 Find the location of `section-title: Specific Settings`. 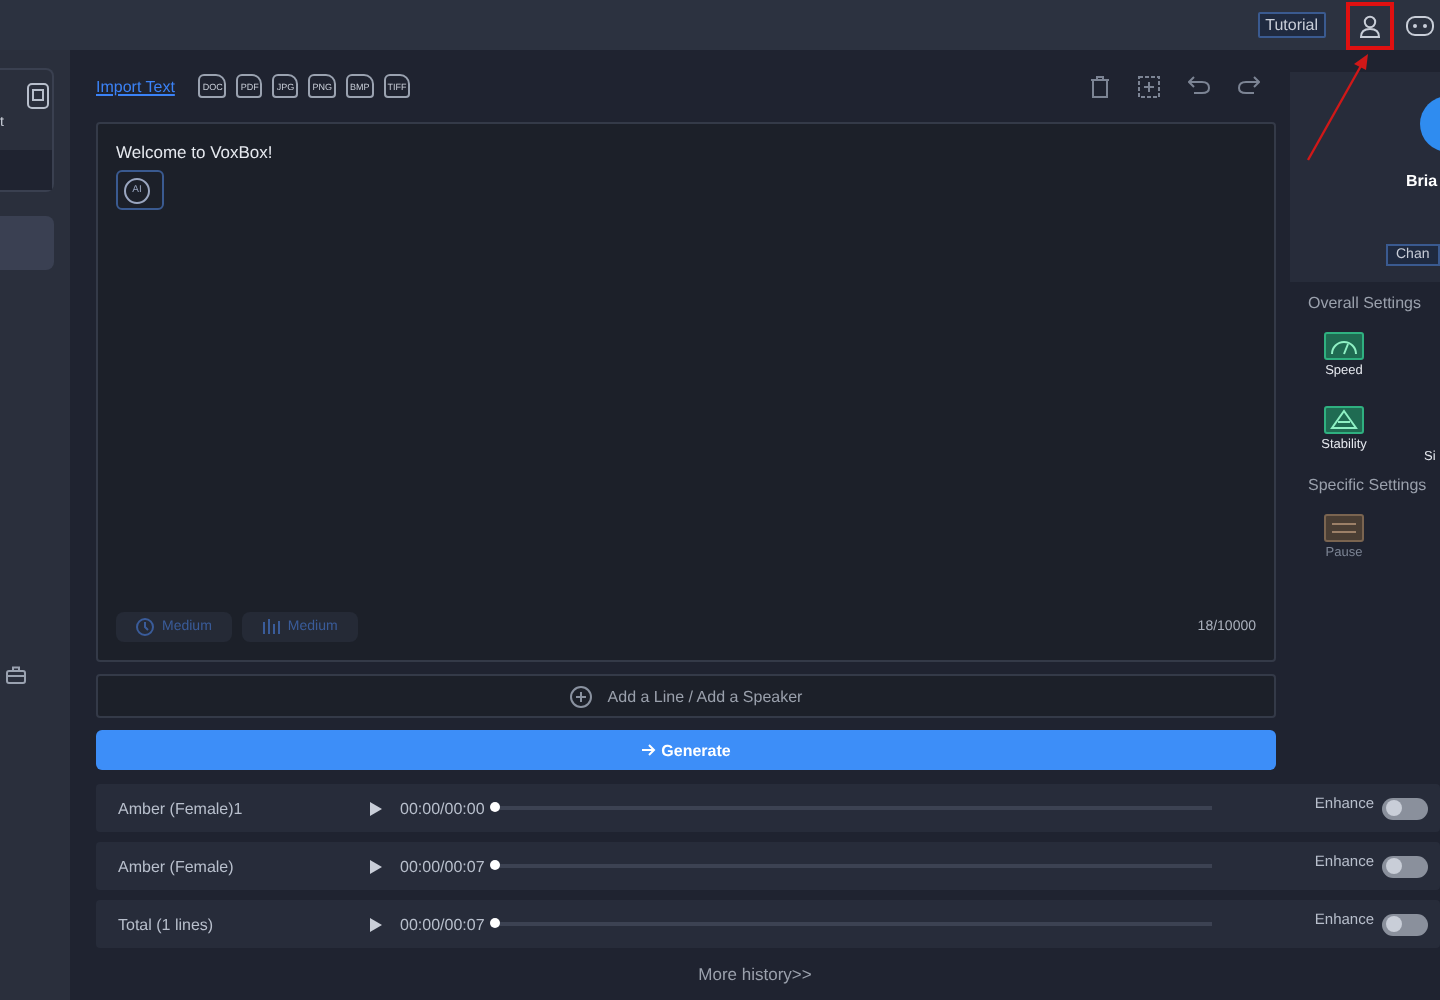

section-title: Specific Settings is located at coordinates (1368, 485).